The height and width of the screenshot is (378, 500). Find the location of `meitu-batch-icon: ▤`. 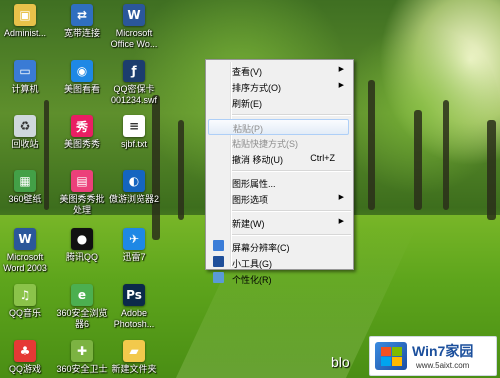

meitu-batch-icon: ▤ is located at coordinates (82, 181).